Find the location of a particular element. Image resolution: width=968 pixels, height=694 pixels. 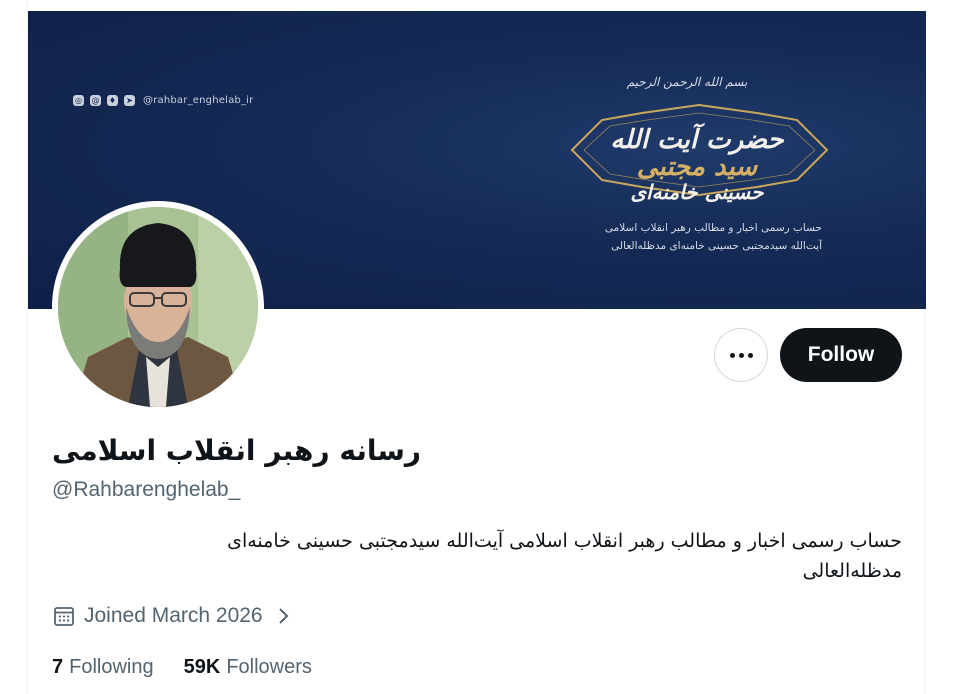

calendar-icon is located at coordinates (64, 616).